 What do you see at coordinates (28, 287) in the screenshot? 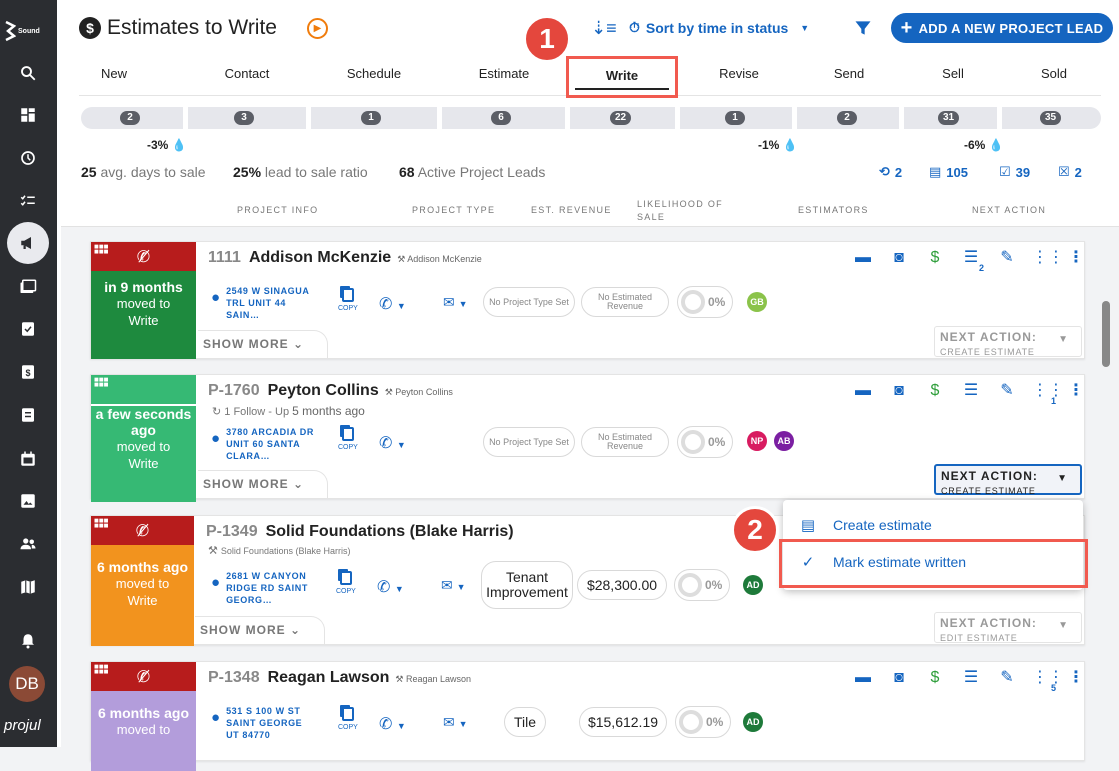
I see `projects-folder-icon` at bounding box center [28, 287].